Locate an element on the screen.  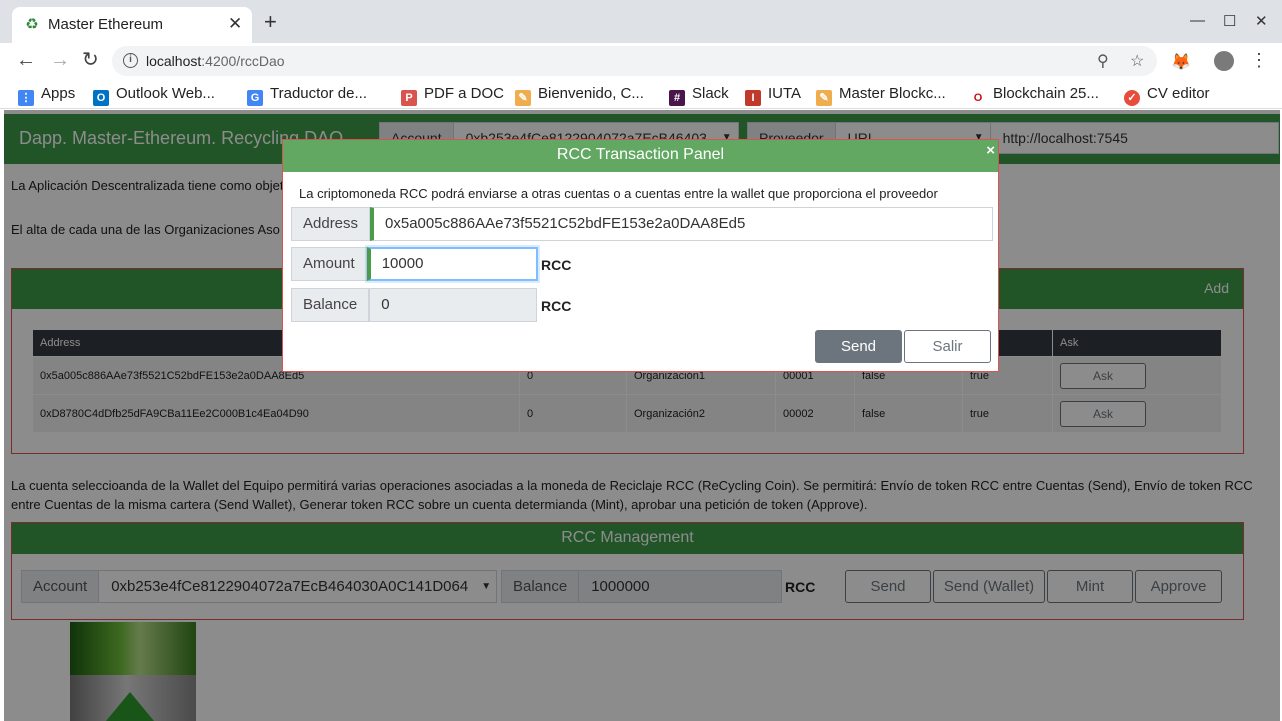
info-icon: i is located at coordinates (130, 60).